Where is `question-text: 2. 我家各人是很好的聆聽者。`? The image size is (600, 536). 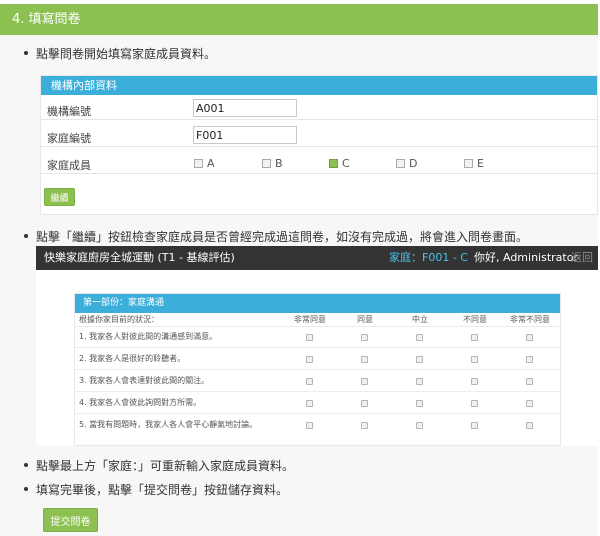
question-text: 2. 我家各人是很好的聆聽者。 is located at coordinates (132, 358).